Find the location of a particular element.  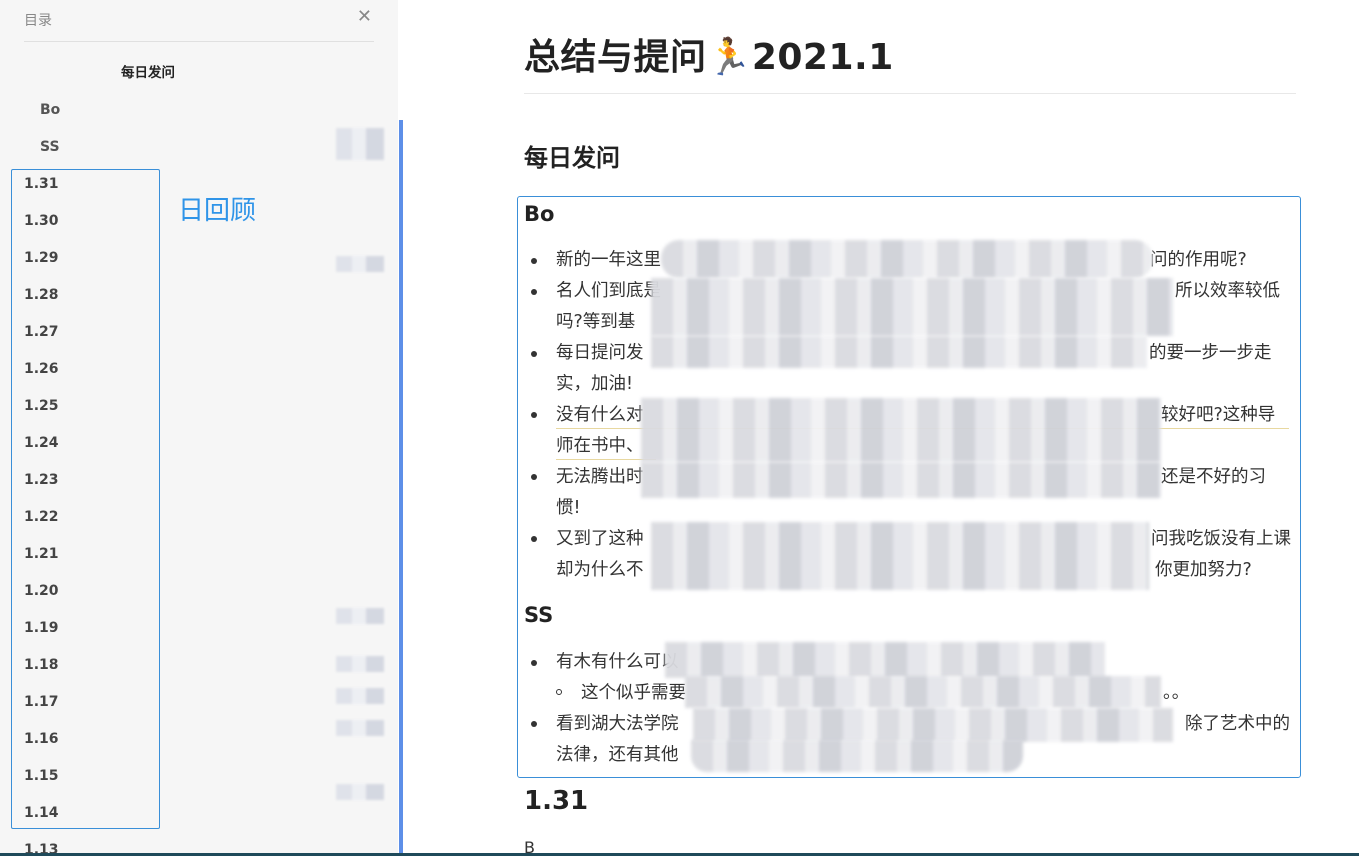

list-item-text: 较好吧?这种导 is located at coordinates (1218, 415).